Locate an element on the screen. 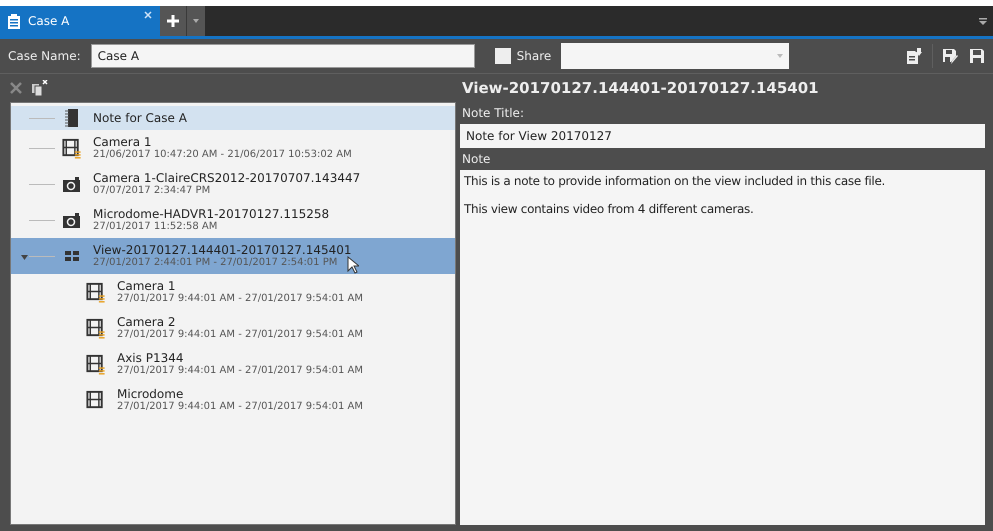  item-title: Camera 1-ClaireCRS2012-20170707.143447 is located at coordinates (226, 178).